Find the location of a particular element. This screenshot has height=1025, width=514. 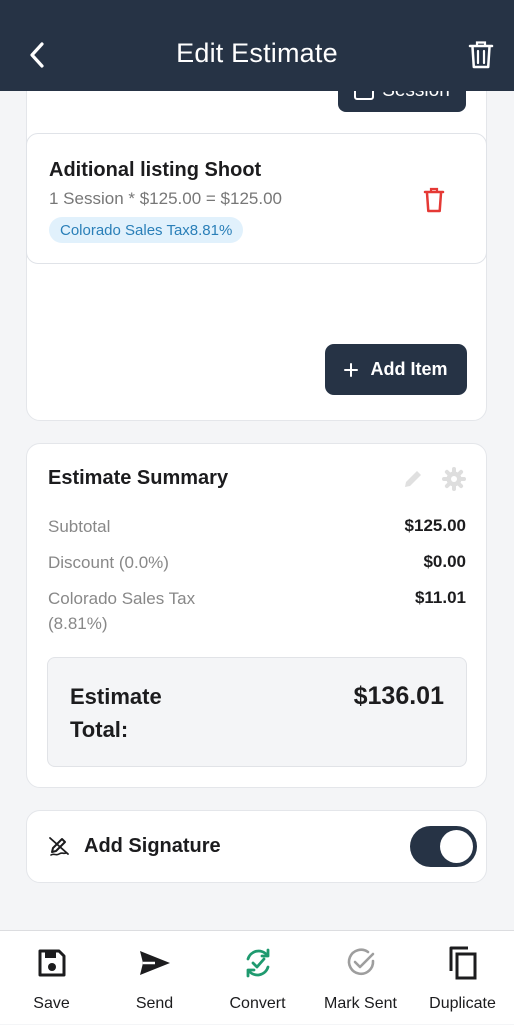

convert-label: Convert is located at coordinates (257, 1003).